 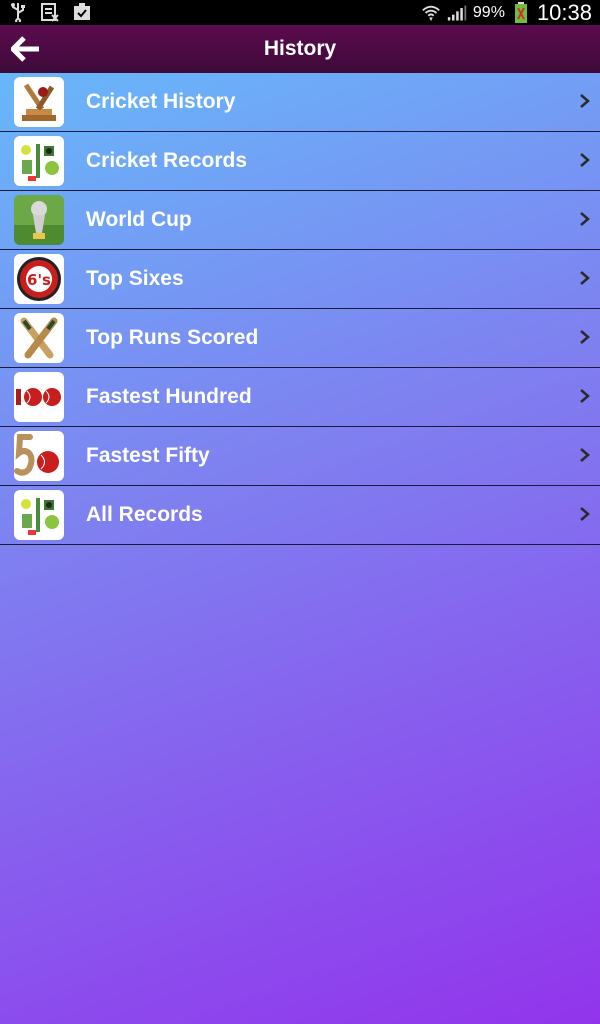 What do you see at coordinates (300, 12) in the screenshot?
I see `status-bar: 99% 10:38` at bounding box center [300, 12].